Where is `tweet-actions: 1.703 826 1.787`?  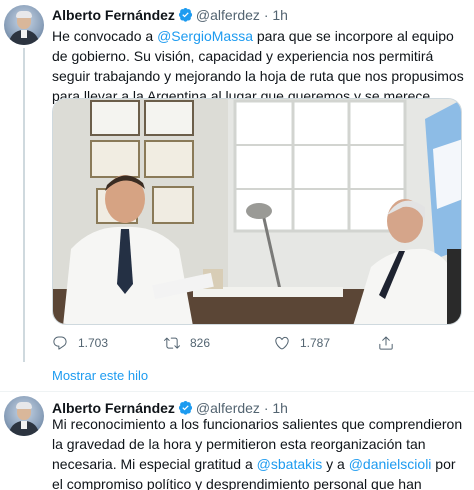
tweet-actions: 1.703 826 1.787 is located at coordinates (257, 343).